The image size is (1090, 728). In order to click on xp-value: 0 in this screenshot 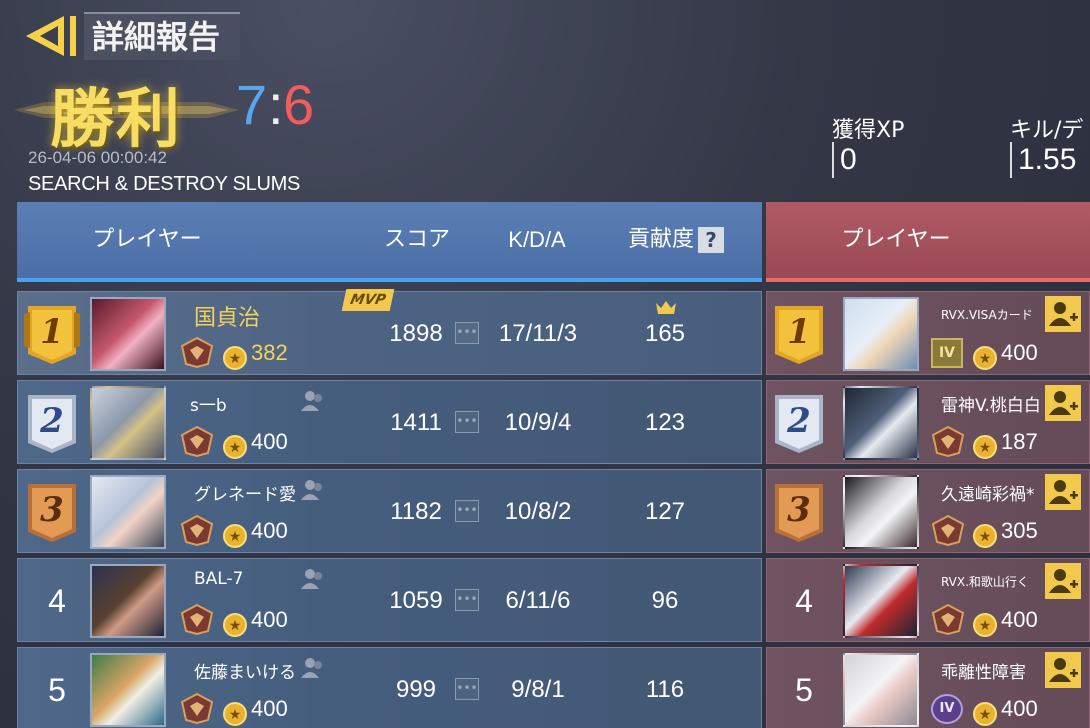, I will do `click(868, 160)`.